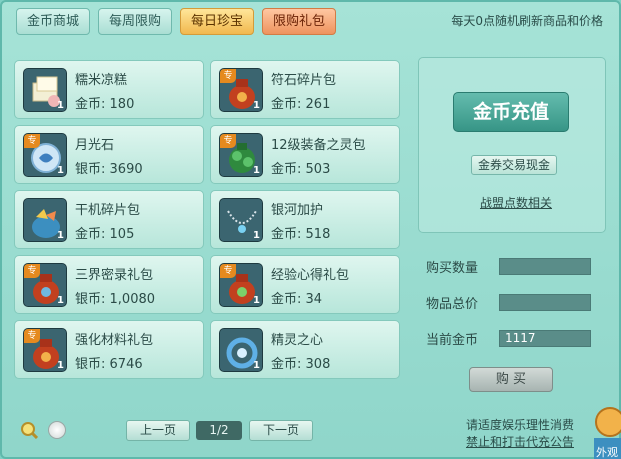 The width and height of the screenshot is (621, 459). What do you see at coordinates (241, 350) in the screenshot?
I see `spirit-heart-icon: 1` at bounding box center [241, 350].